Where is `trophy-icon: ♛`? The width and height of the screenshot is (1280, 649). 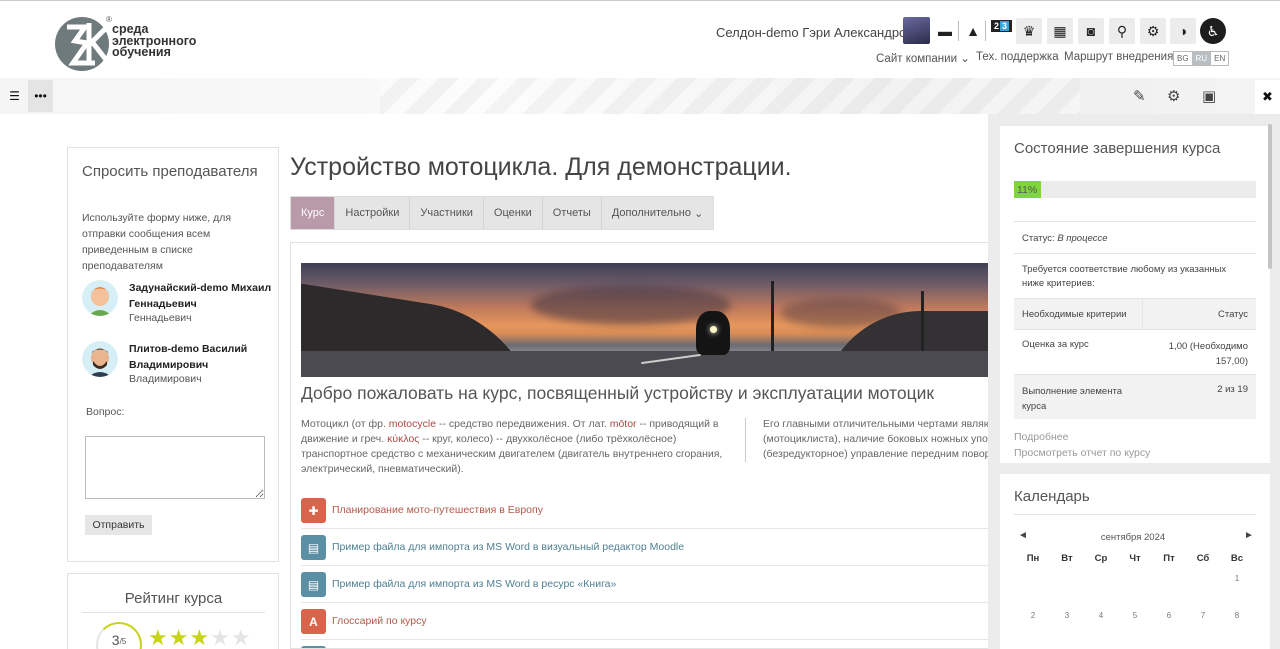
trophy-icon: ♛ is located at coordinates (1029, 31).